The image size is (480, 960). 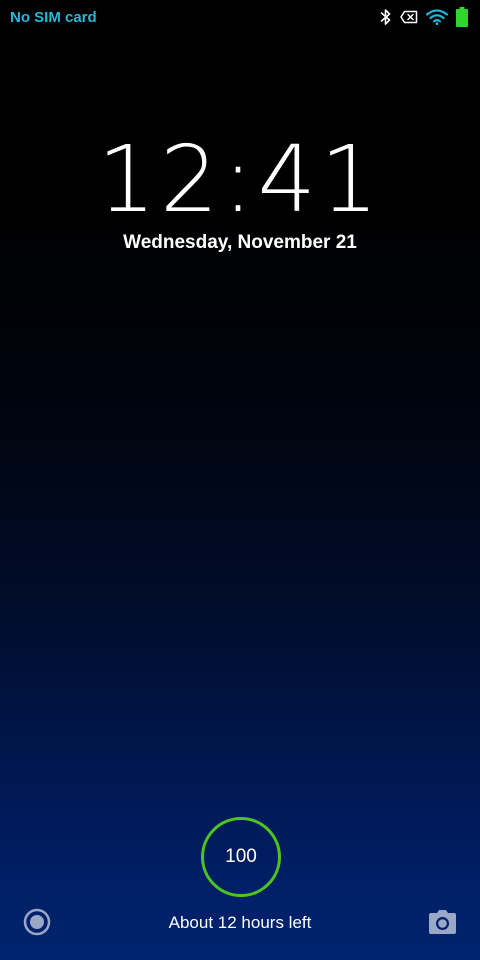 What do you see at coordinates (240, 17) in the screenshot?
I see `status-bar: No SIM card` at bounding box center [240, 17].